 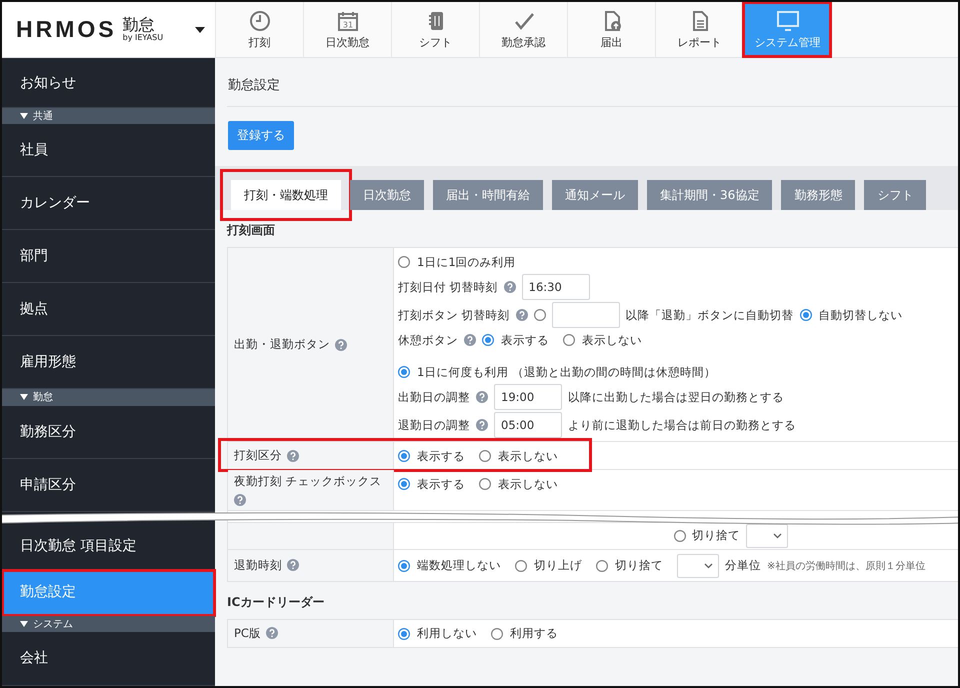 I want to click on section-label: 勤怠, so click(x=43, y=397).